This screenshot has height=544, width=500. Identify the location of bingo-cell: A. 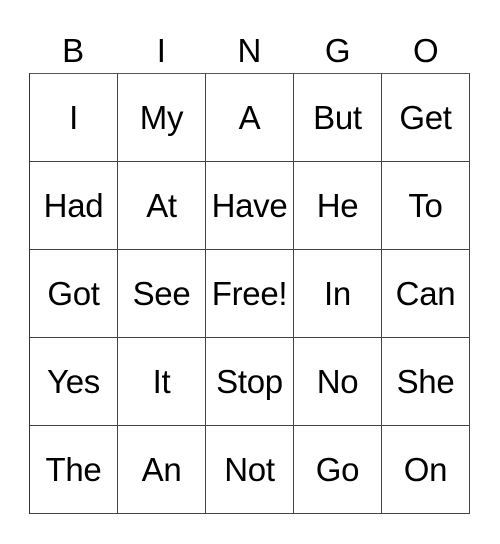
(250, 118).